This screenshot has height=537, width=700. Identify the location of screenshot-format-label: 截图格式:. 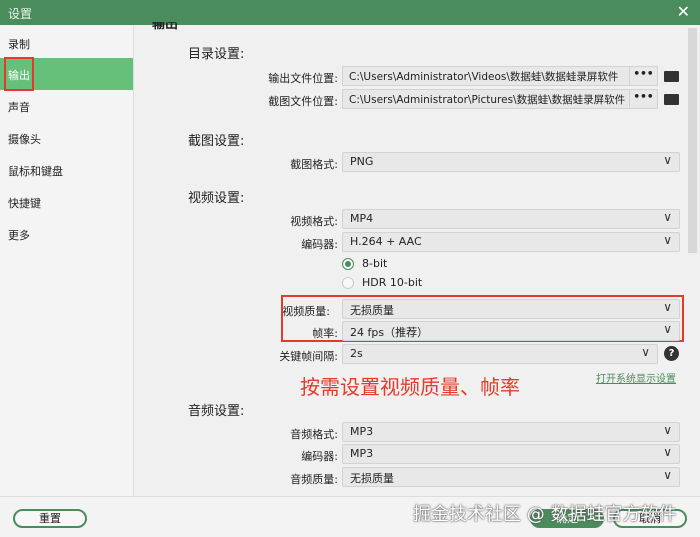
(314, 164).